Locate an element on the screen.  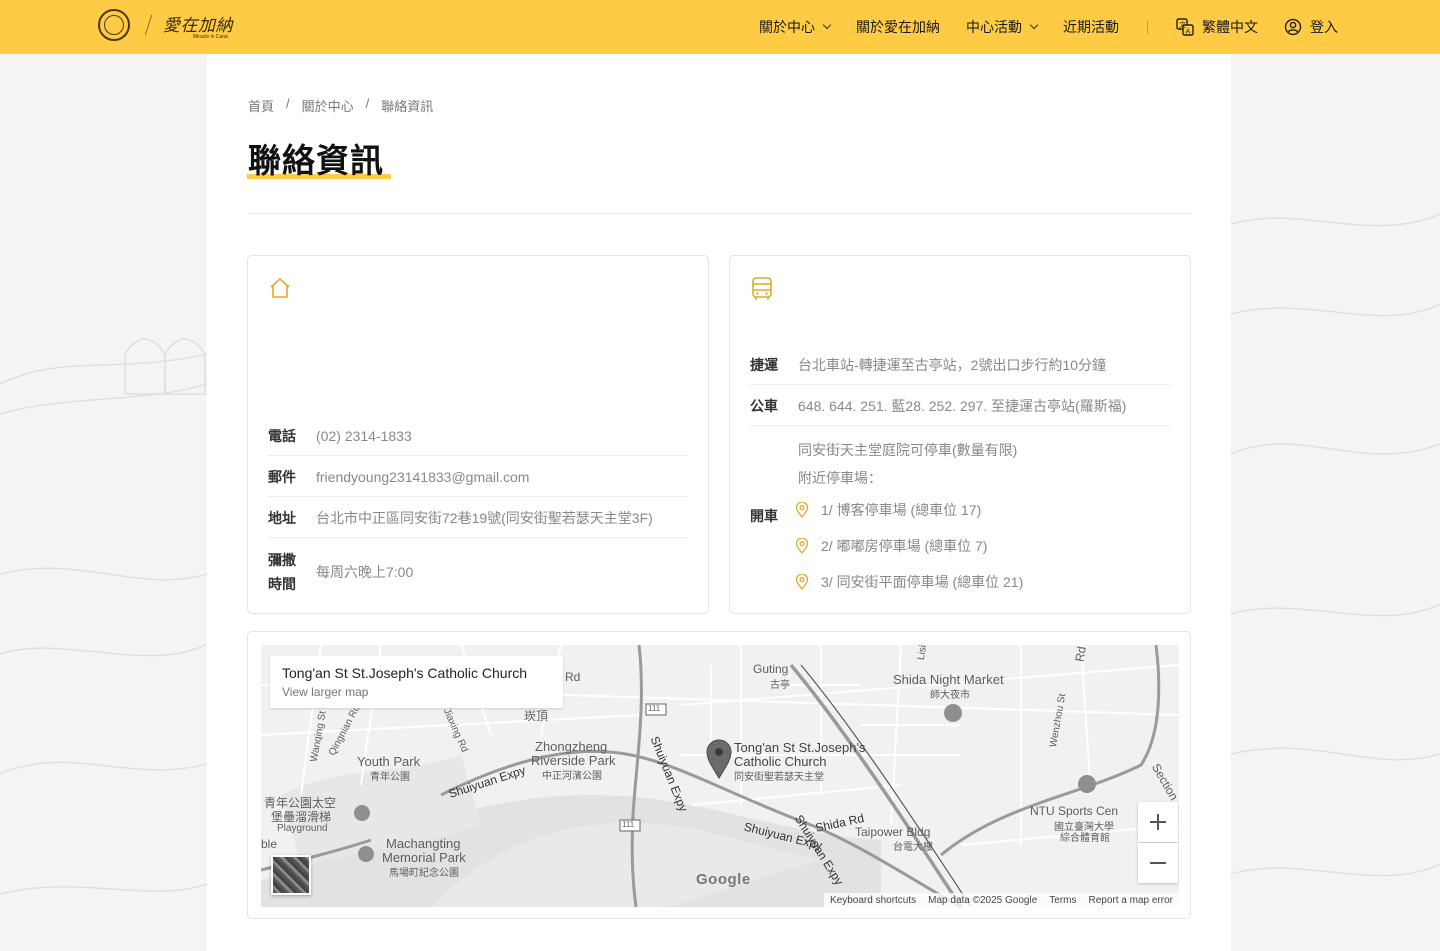
logo-divider is located at coordinates (148, 25).